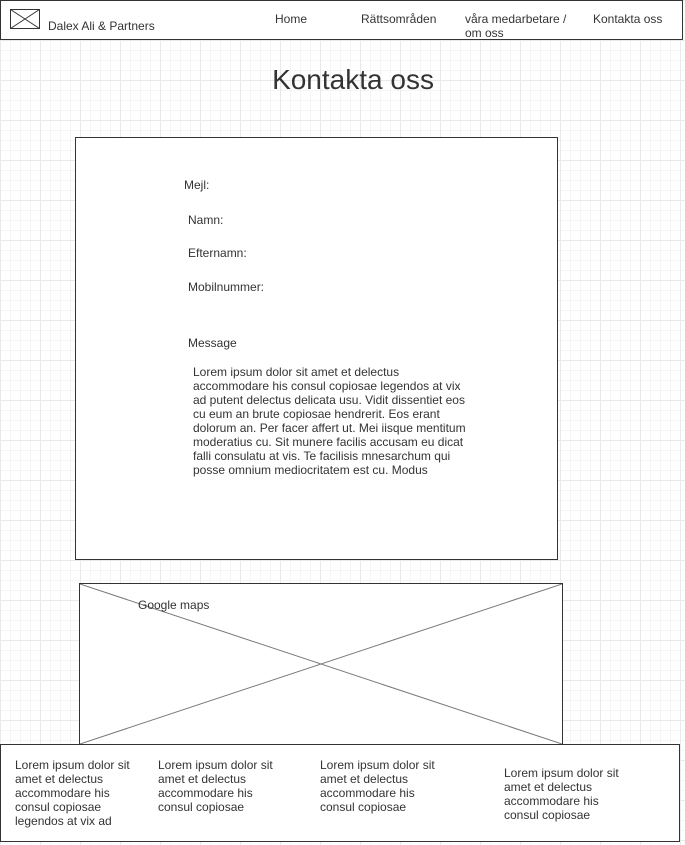 Image resolution: width=685 pixels, height=845 pixels. I want to click on last-name-label: Efternamn:, so click(217, 253).